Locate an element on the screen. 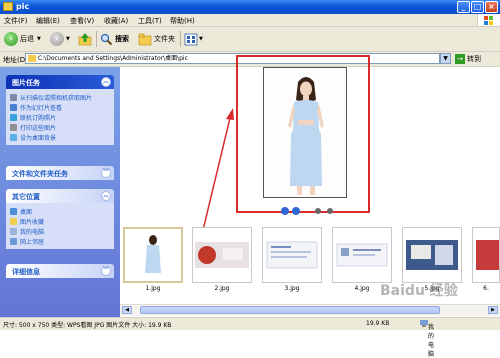 The width and height of the screenshot is (500, 358). thumbnail-label: 1.jpg is located at coordinates (153, 288).